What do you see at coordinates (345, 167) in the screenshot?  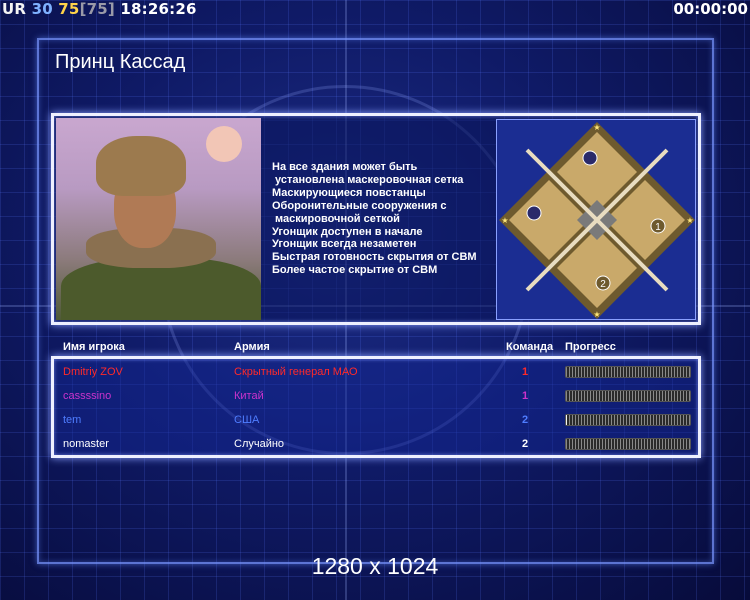 I see `briefing-line: На все здания может быть` at bounding box center [345, 167].